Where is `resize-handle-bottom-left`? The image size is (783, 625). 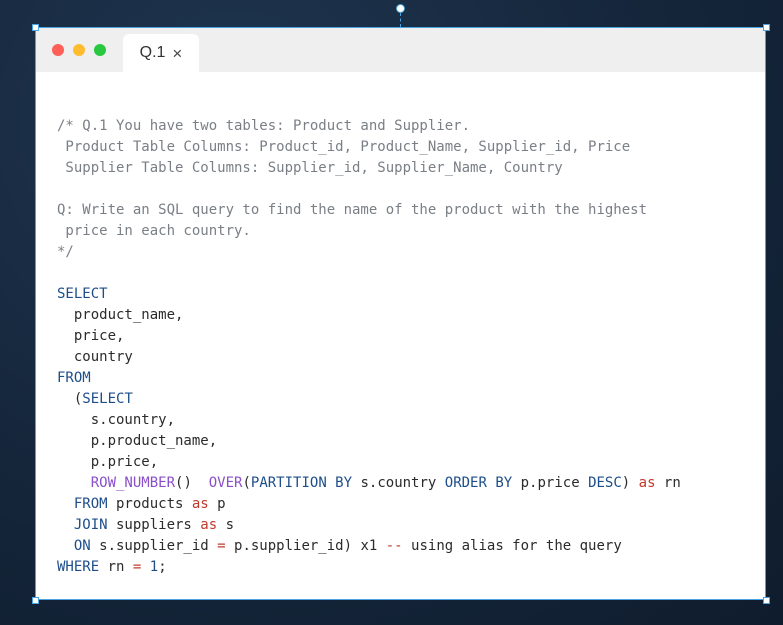 resize-handle-bottom-left is located at coordinates (35, 600).